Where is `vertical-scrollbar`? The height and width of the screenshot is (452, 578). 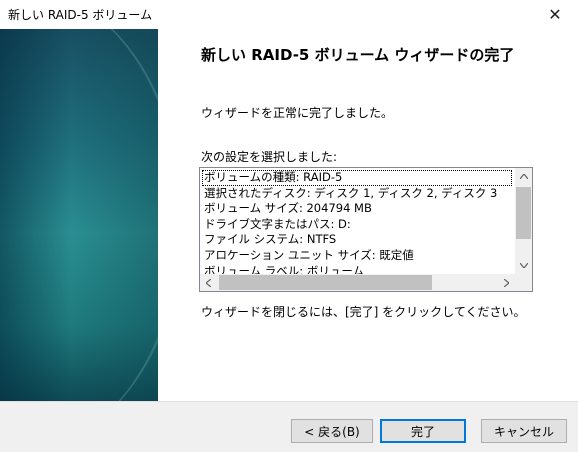
vertical-scrollbar is located at coordinates (523, 221).